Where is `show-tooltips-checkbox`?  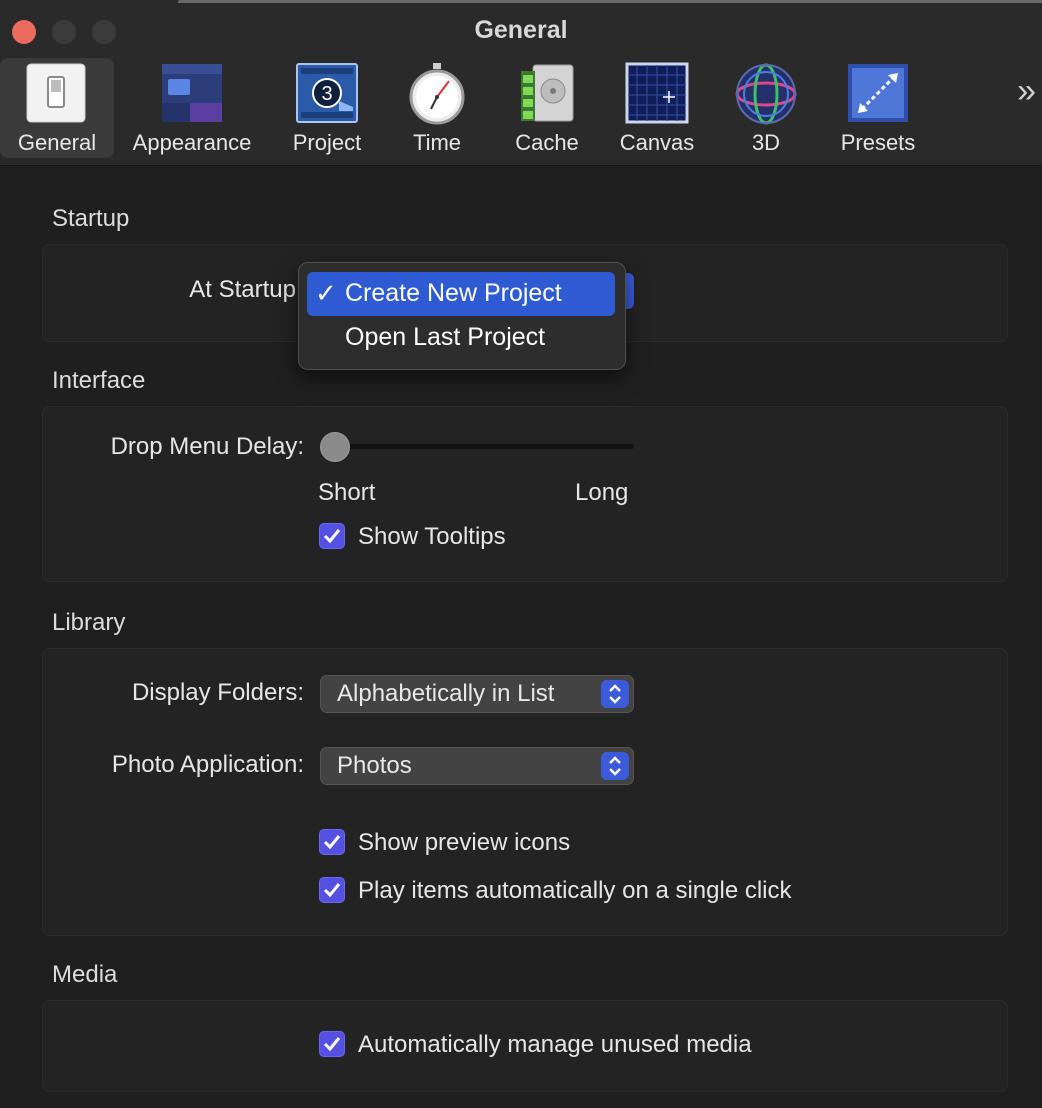 show-tooltips-checkbox is located at coordinates (332, 536).